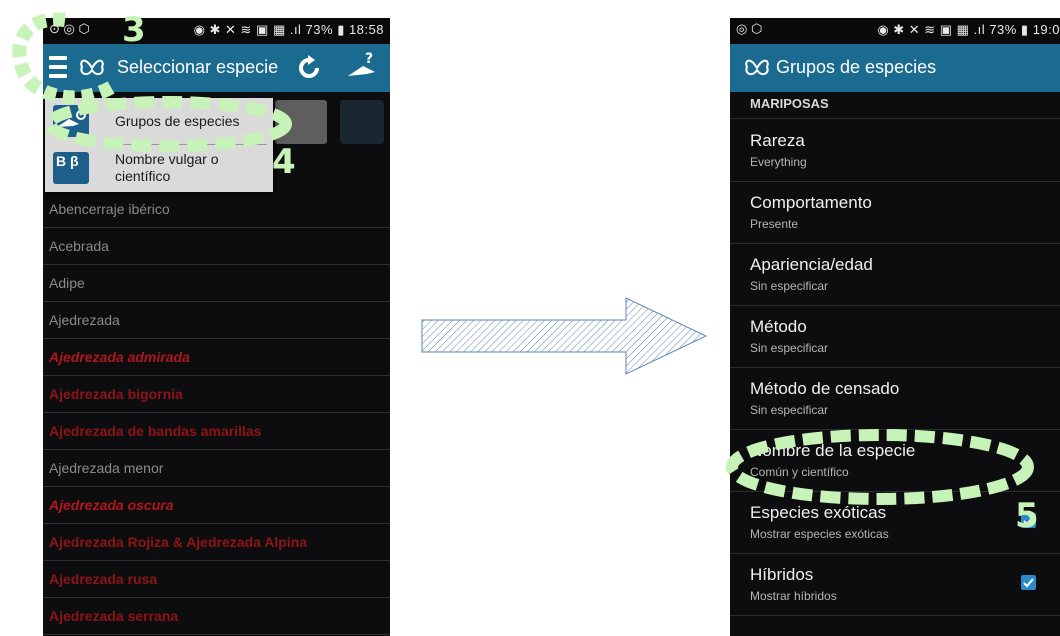 The image size is (1060, 636). I want to click on section-header: MARIPOSAS, so click(789, 103).